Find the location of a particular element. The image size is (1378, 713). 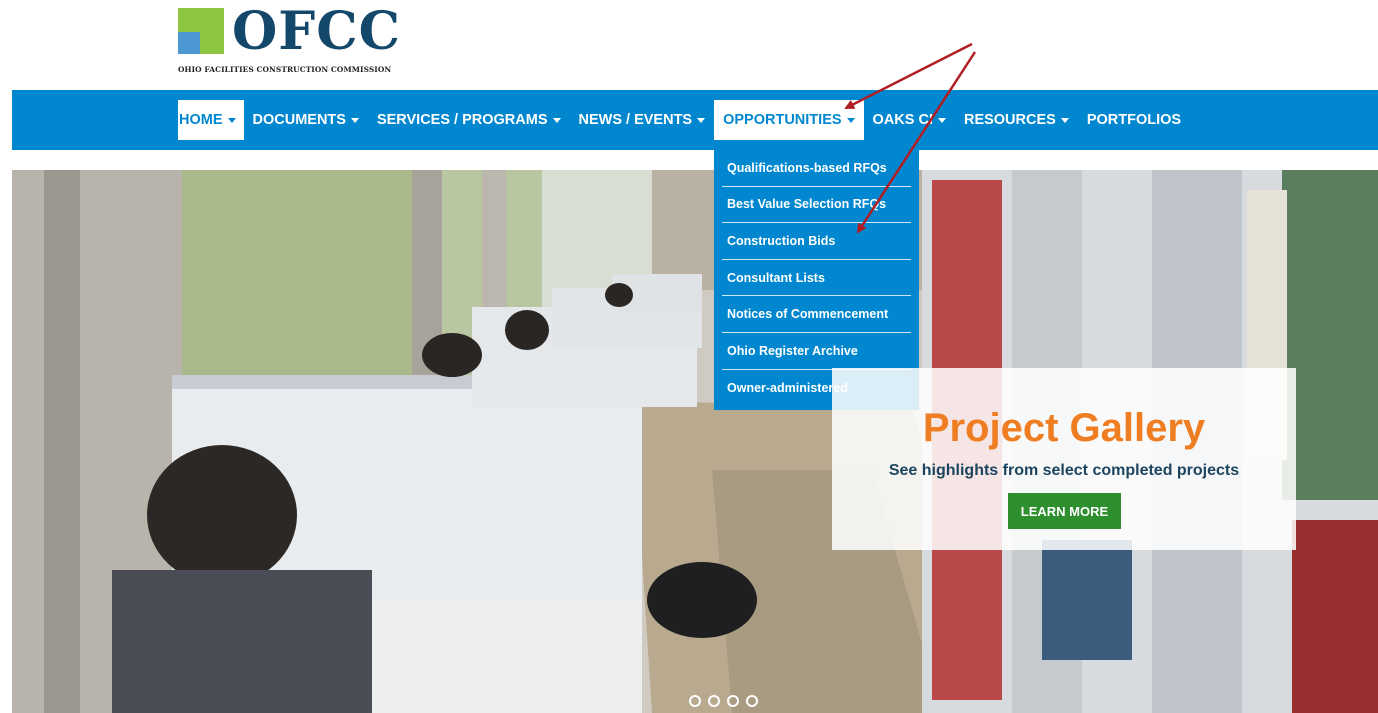

hero-title: Project Gallery is located at coordinates (1064, 428).